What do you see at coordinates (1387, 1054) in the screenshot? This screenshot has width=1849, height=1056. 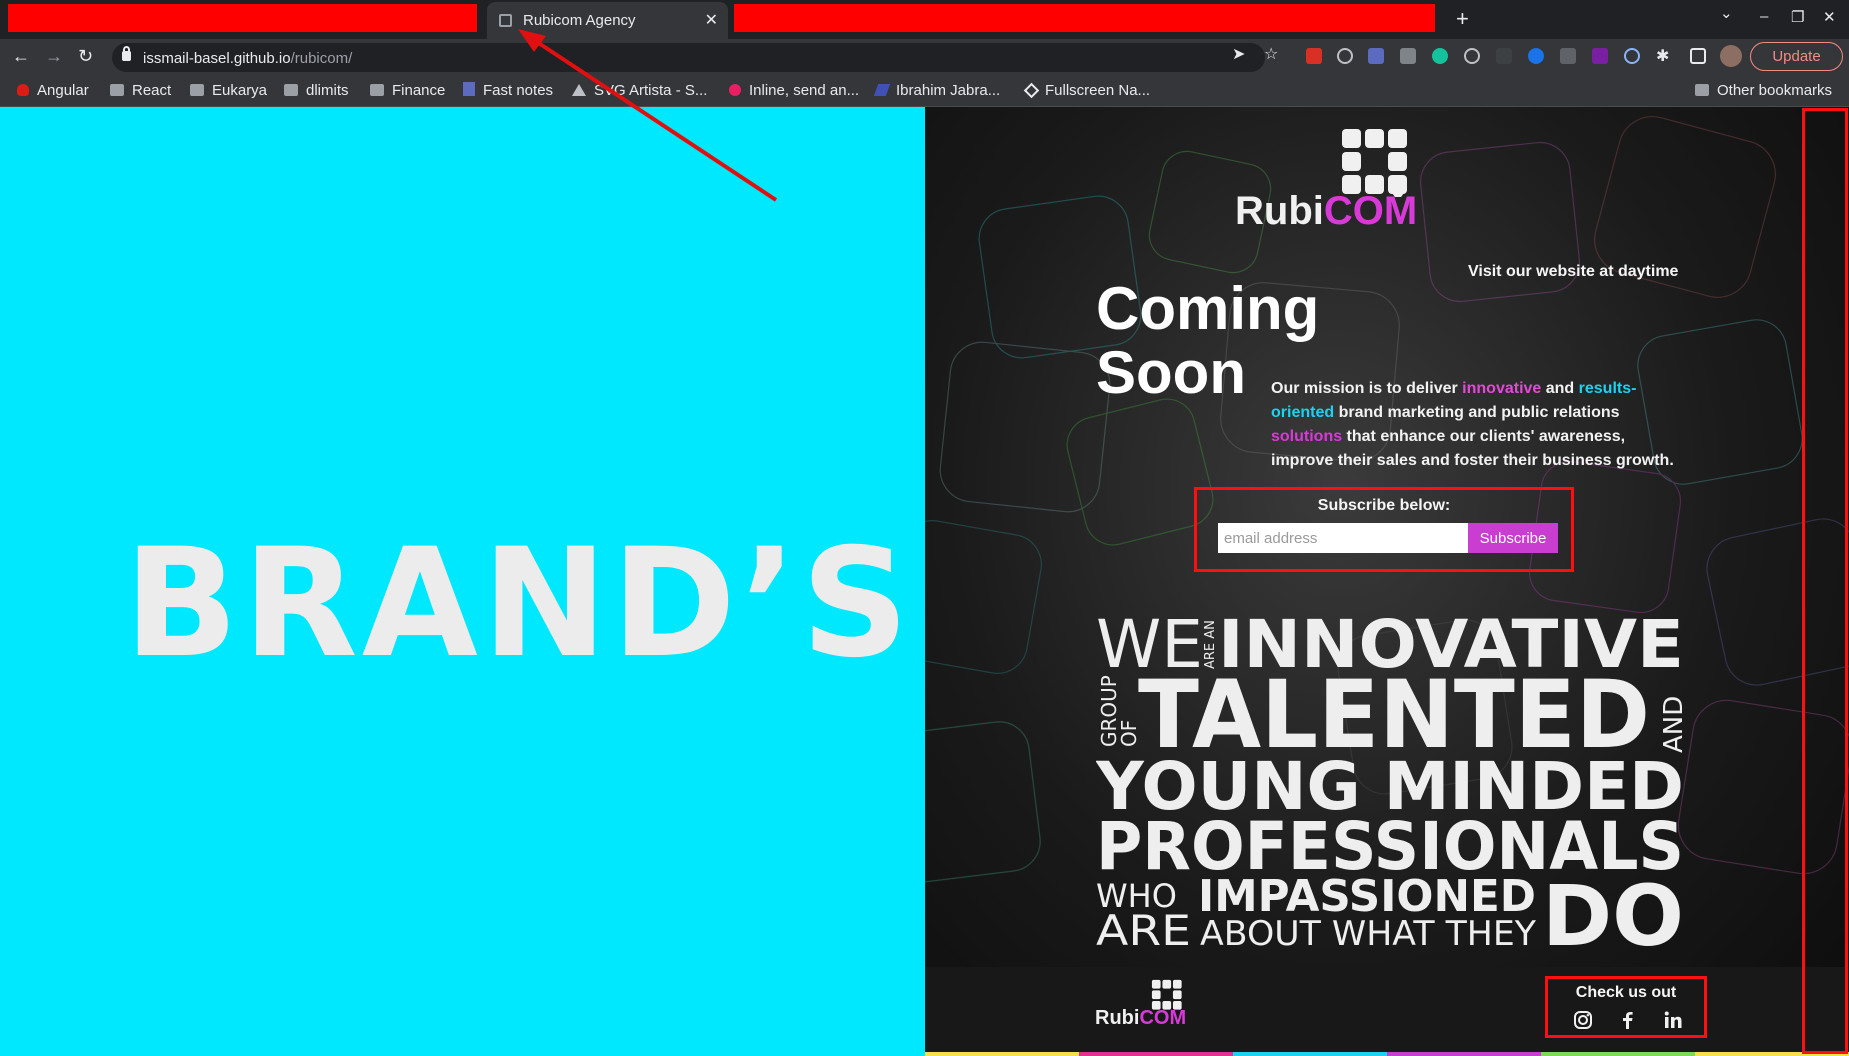 I see `footer-color-bar` at bounding box center [1387, 1054].